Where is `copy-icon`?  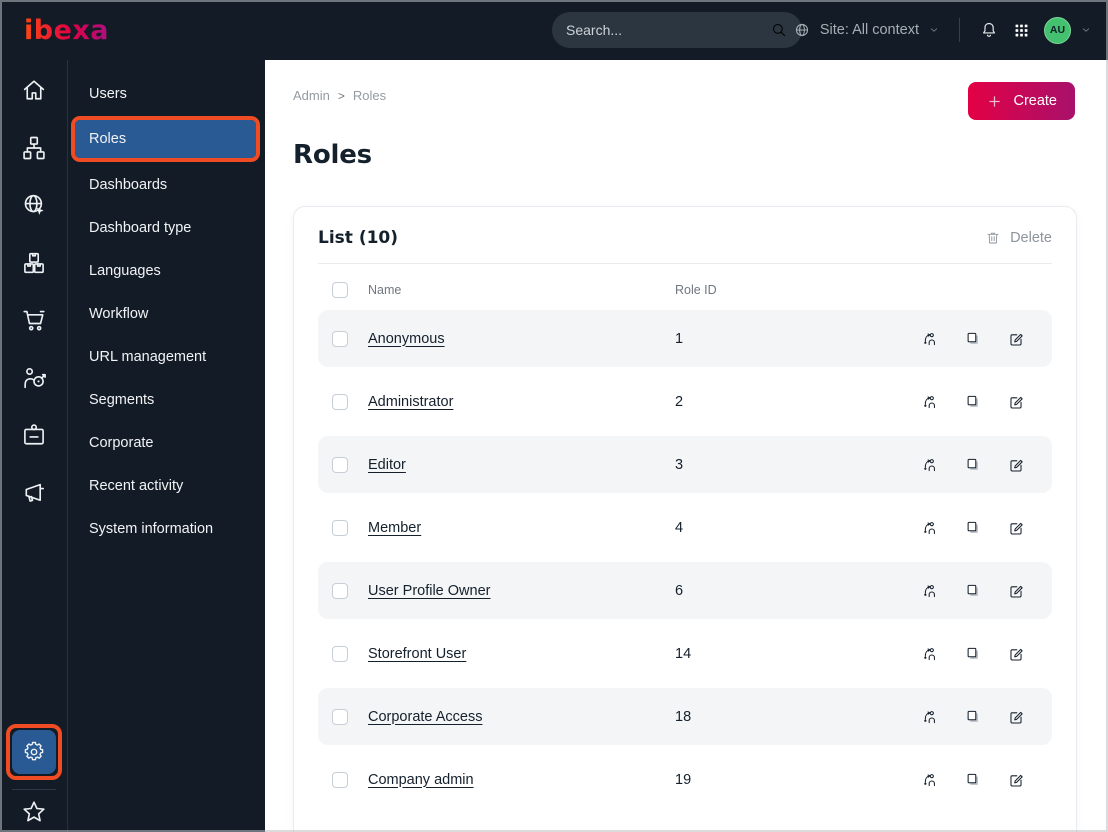 copy-icon is located at coordinates (973, 402).